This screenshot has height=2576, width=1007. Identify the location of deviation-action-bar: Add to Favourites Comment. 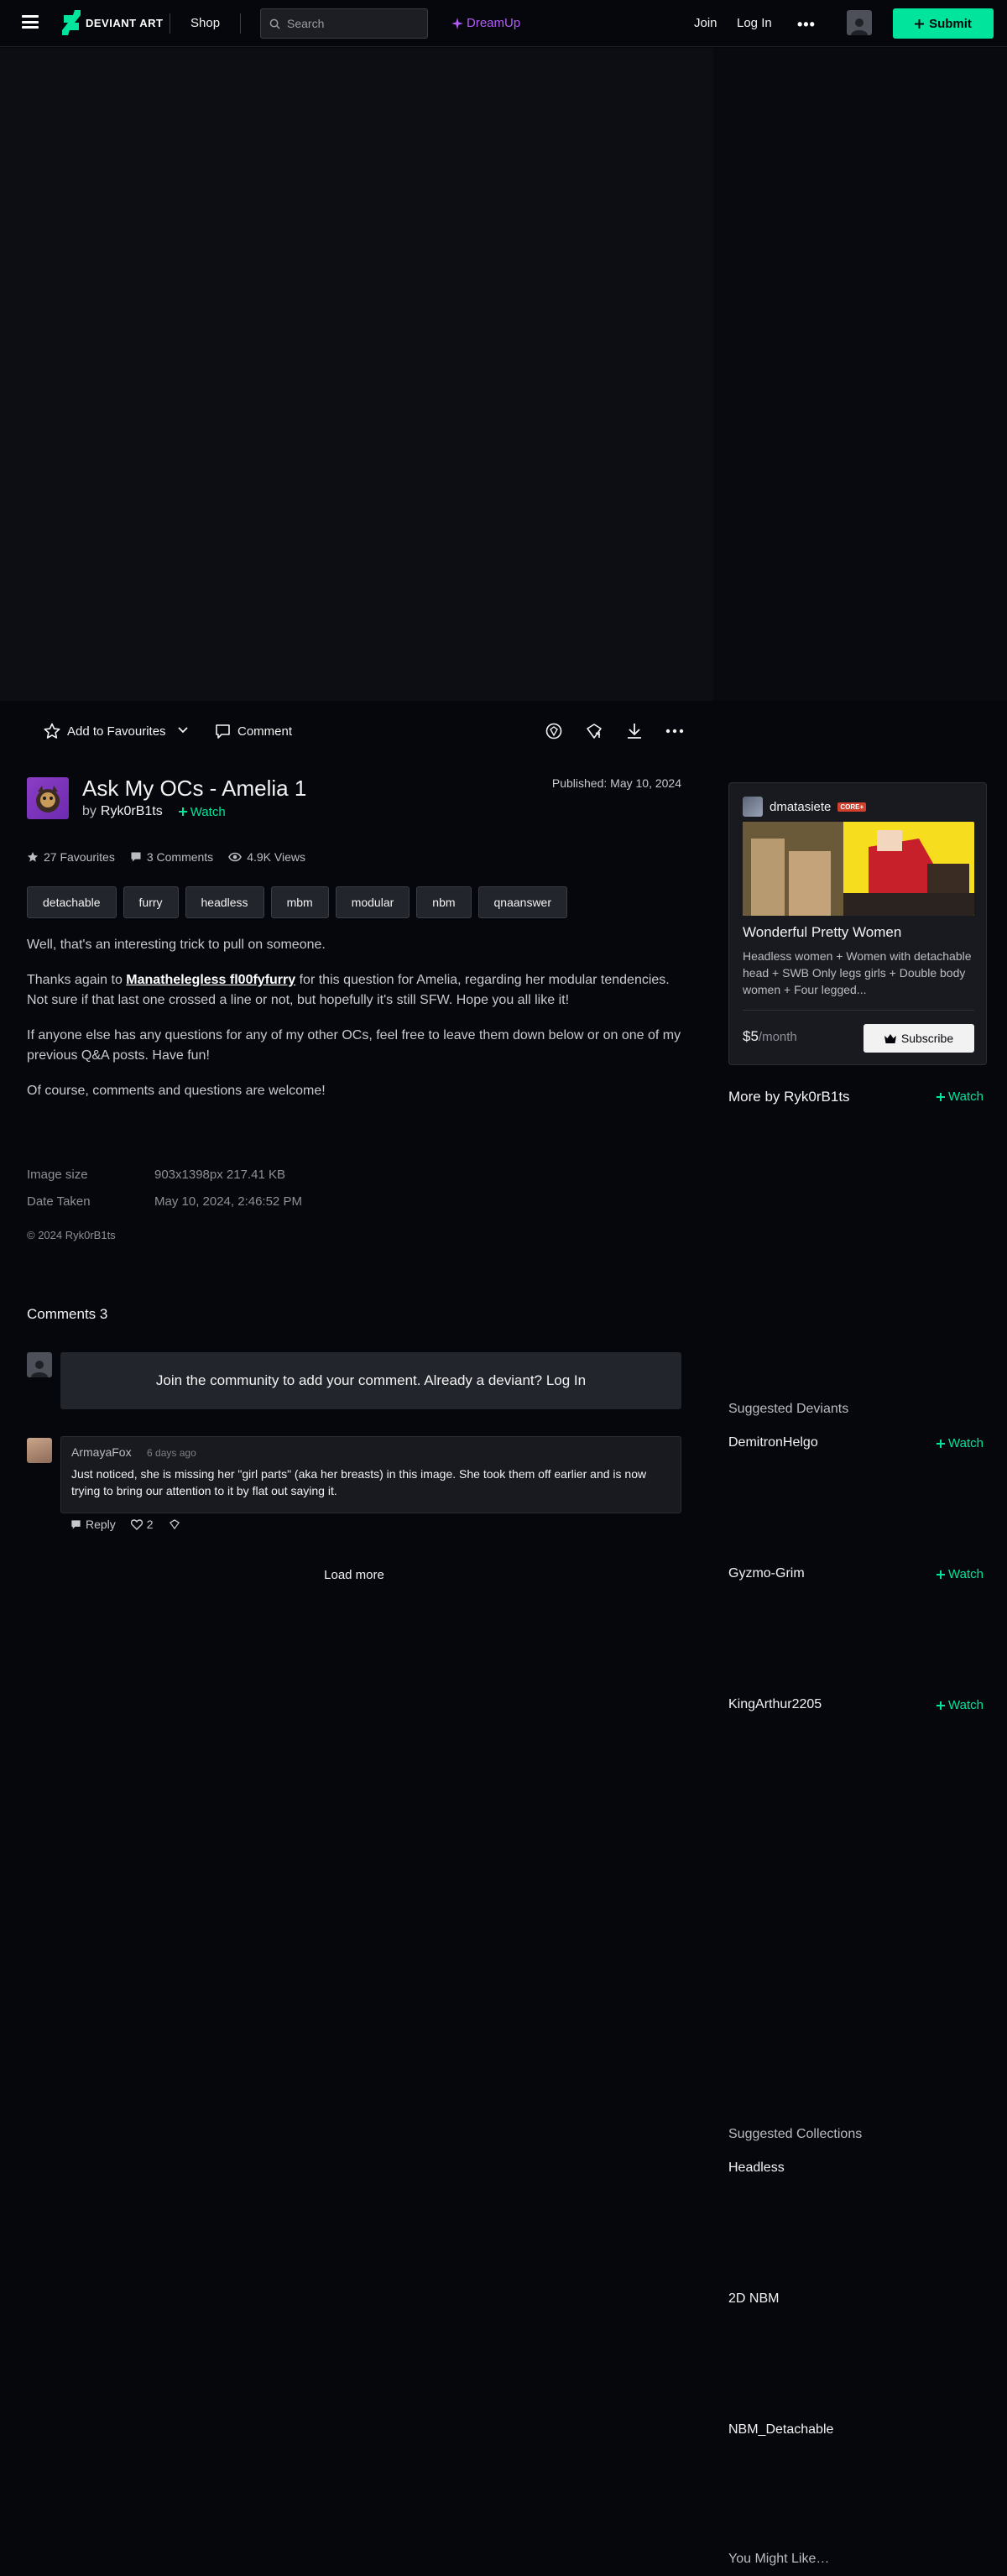
(355, 731).